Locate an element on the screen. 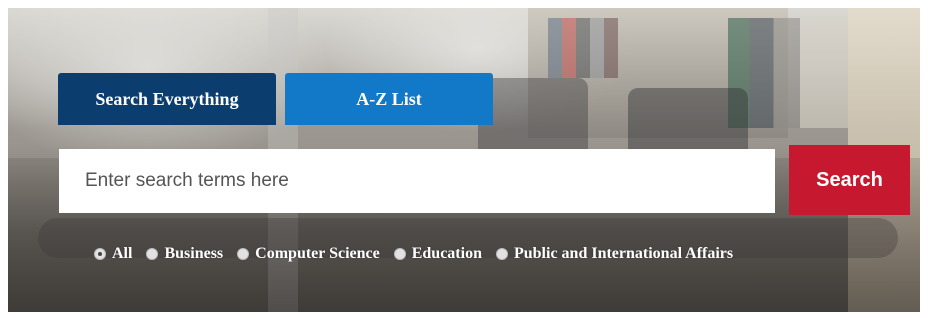  tab-search-everything: Search Everything is located at coordinates (167, 99).